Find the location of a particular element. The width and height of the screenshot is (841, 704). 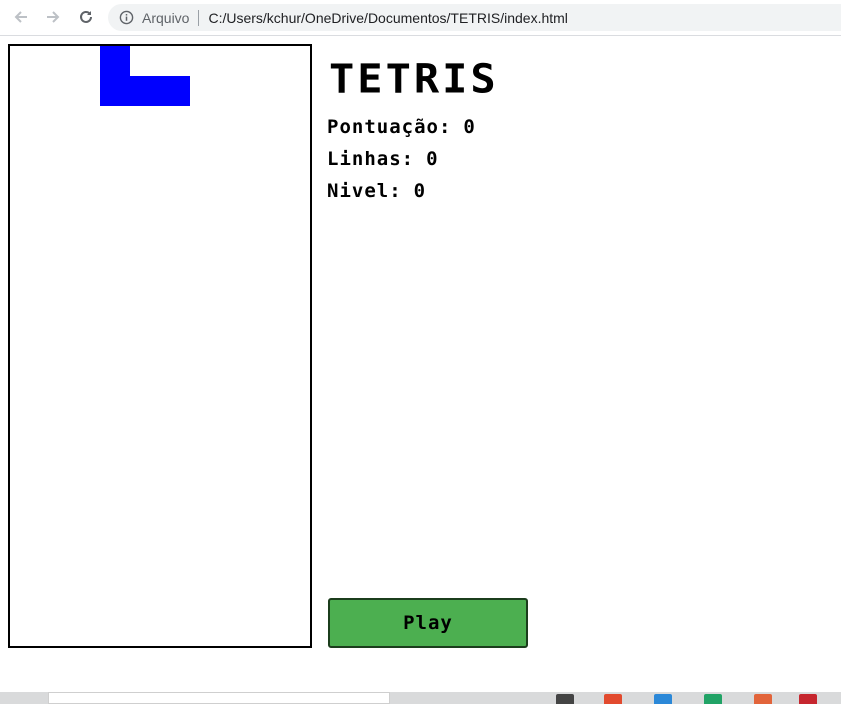

reload-icon is located at coordinates (86, 16).